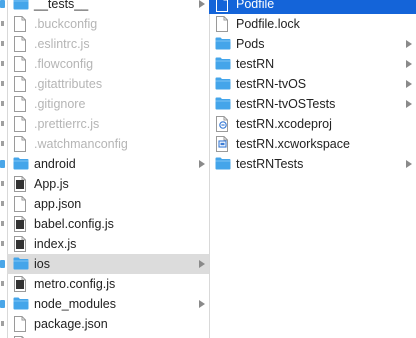 Image resolution: width=416 pixels, height=338 pixels. I want to click on item-label: testRN.xcodeproj, so click(284, 124).